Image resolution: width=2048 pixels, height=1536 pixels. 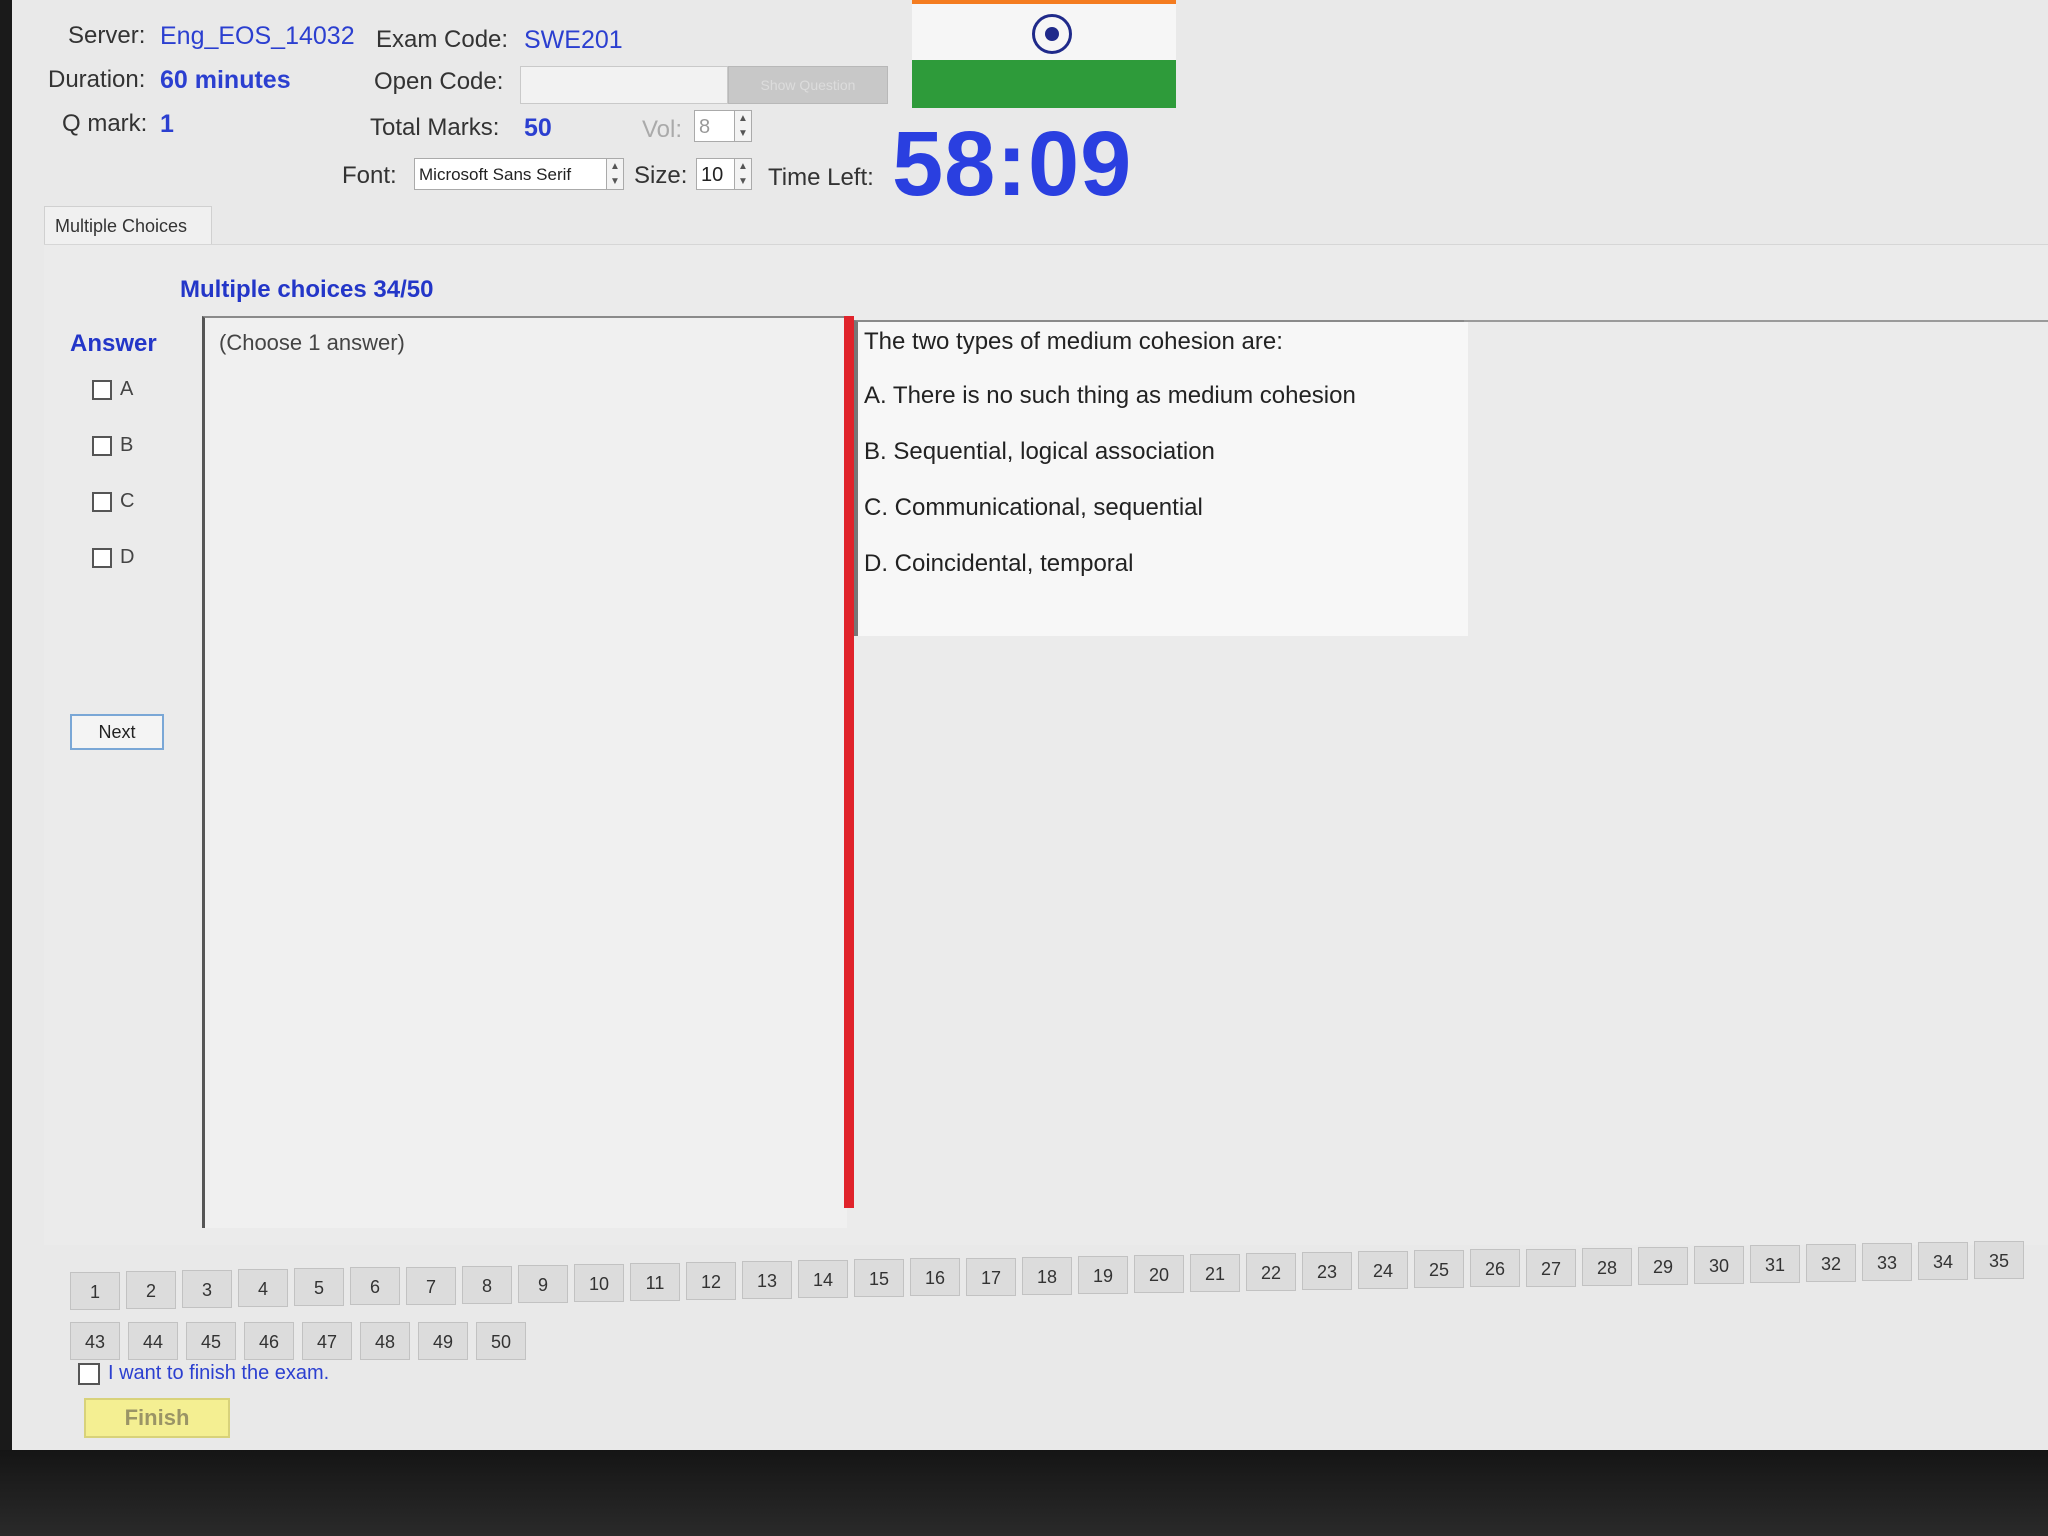 I want to click on server-value: Eng_EOS_14032, so click(x=257, y=36).